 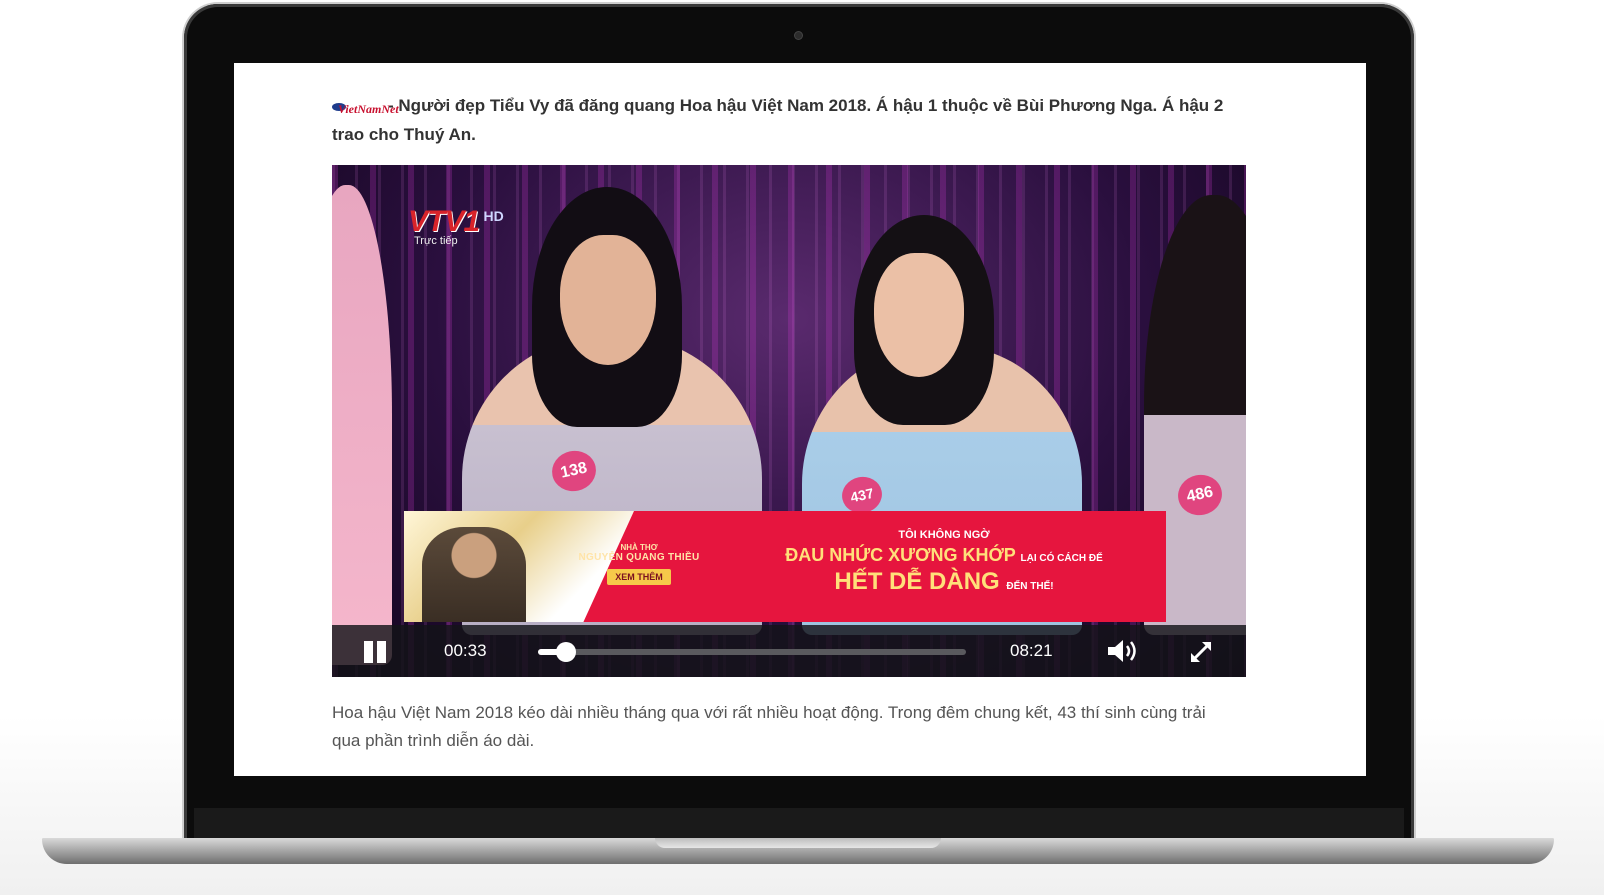 I want to click on ad-line3-main: HẾT DỄ DÀNG, so click(x=917, y=581).